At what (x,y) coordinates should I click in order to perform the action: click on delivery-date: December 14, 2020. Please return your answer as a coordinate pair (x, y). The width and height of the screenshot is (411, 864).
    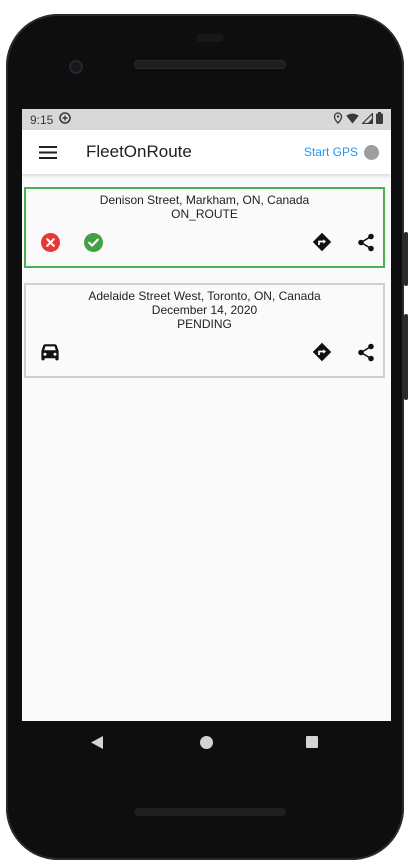
    Looking at the image, I should click on (204, 310).